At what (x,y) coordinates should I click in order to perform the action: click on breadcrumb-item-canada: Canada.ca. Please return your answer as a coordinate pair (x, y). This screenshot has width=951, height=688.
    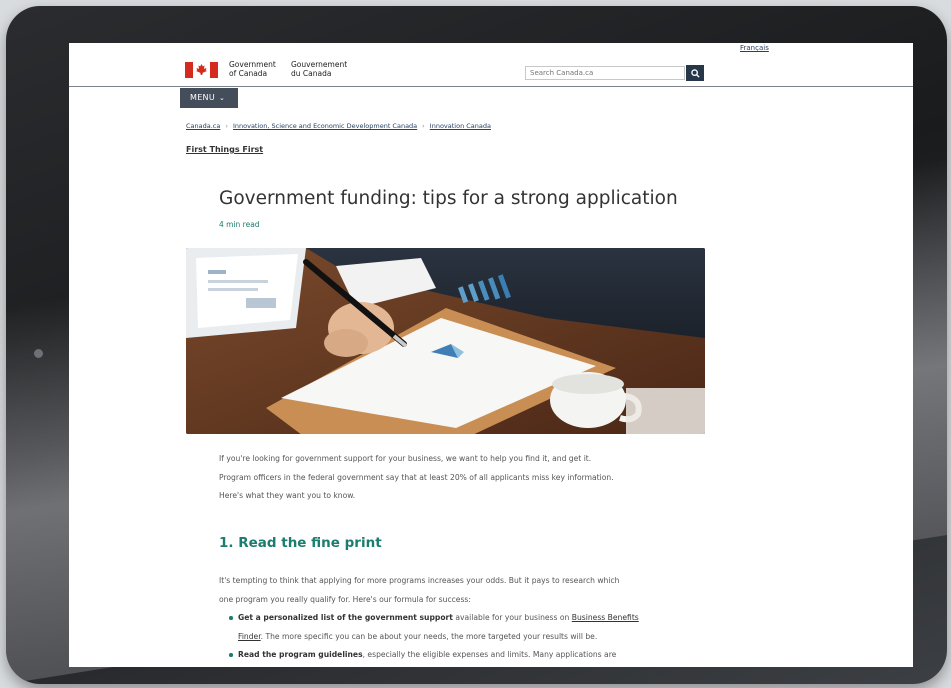
    Looking at the image, I should click on (203, 126).